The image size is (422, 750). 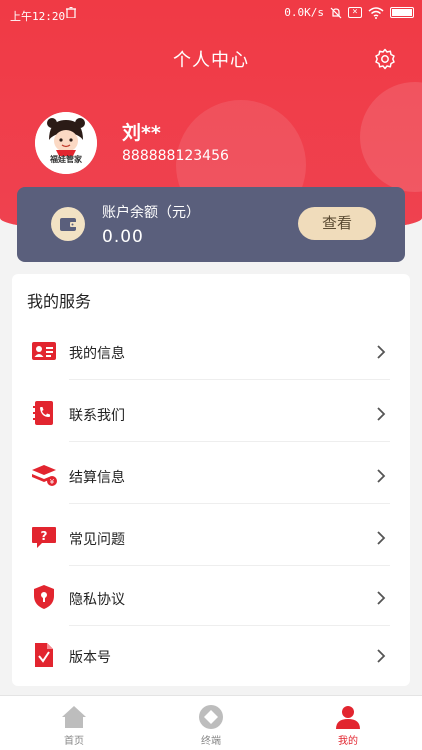 What do you see at coordinates (211, 414) in the screenshot?
I see `service-item-contact-us: 联系我们` at bounding box center [211, 414].